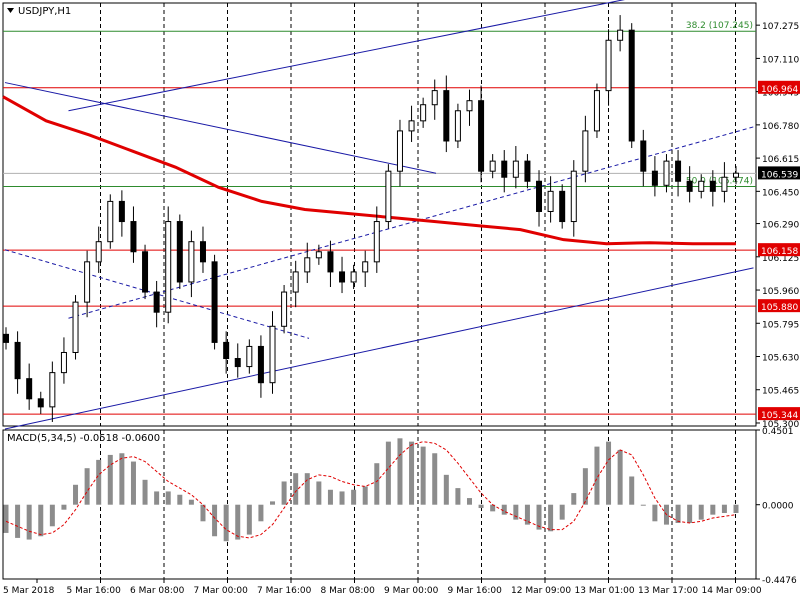 This screenshot has height=600, width=800. Describe the element at coordinates (780, 292) in the screenshot. I see `y-tick-label: 105.960` at that location.